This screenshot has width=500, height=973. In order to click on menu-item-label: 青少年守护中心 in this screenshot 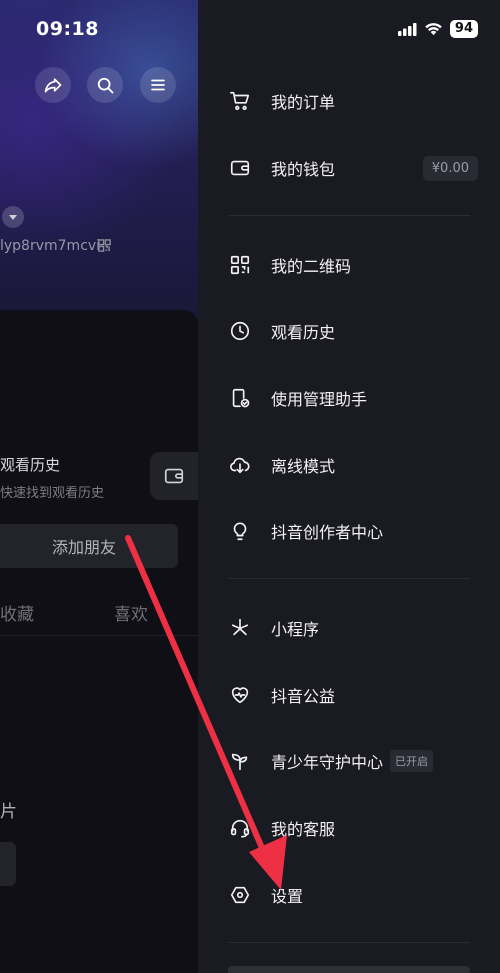, I will do `click(327, 762)`.